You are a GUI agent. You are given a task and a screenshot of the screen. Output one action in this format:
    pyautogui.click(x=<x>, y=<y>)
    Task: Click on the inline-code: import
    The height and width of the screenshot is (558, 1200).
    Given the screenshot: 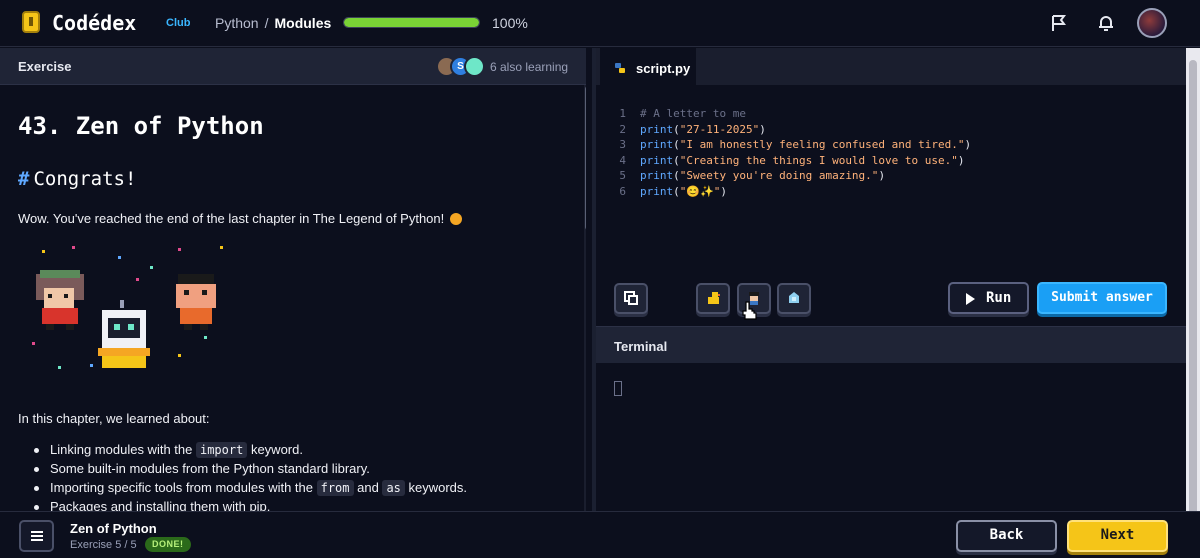 What is the action you would take?
    pyautogui.click(x=221, y=450)
    